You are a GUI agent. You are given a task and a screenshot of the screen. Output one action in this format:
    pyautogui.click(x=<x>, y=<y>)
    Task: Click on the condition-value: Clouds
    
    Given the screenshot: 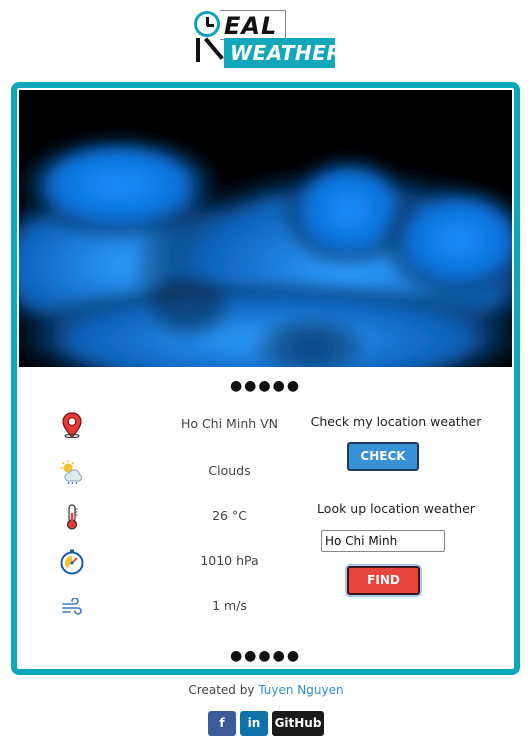 What is the action you would take?
    pyautogui.click(x=229, y=470)
    